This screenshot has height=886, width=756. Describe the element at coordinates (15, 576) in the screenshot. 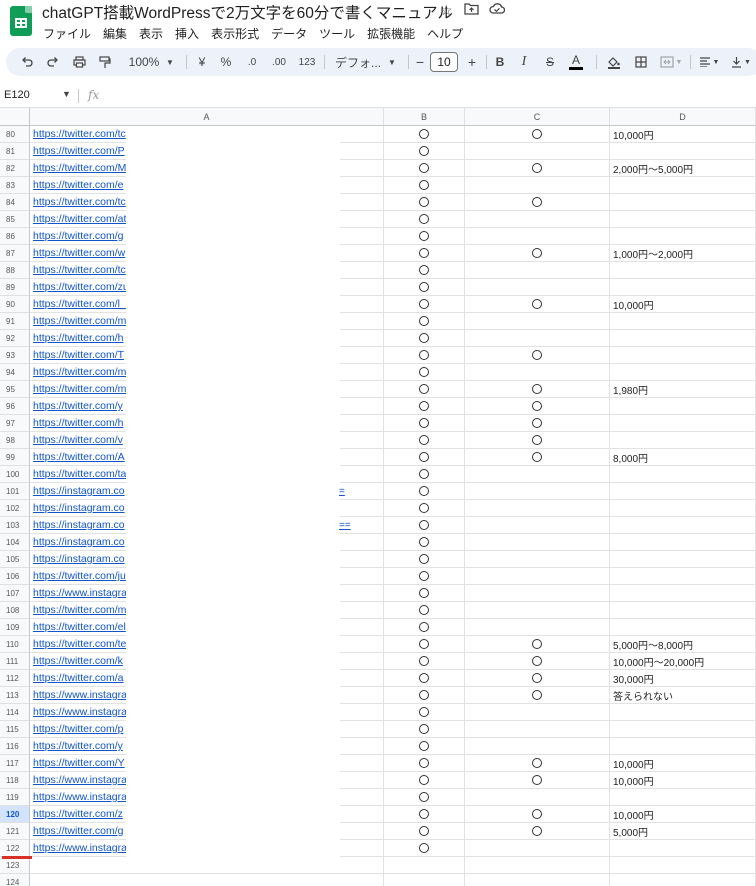

I see `row-number: 106` at that location.